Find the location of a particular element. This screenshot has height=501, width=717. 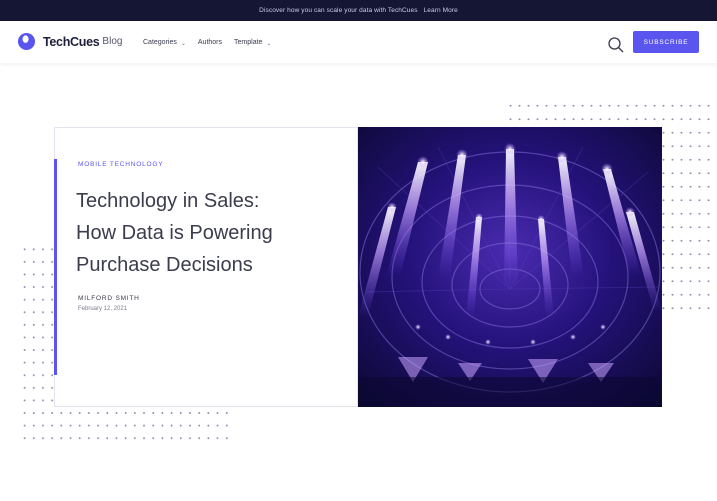

article-date: February 12, 2021 is located at coordinates (103, 309).